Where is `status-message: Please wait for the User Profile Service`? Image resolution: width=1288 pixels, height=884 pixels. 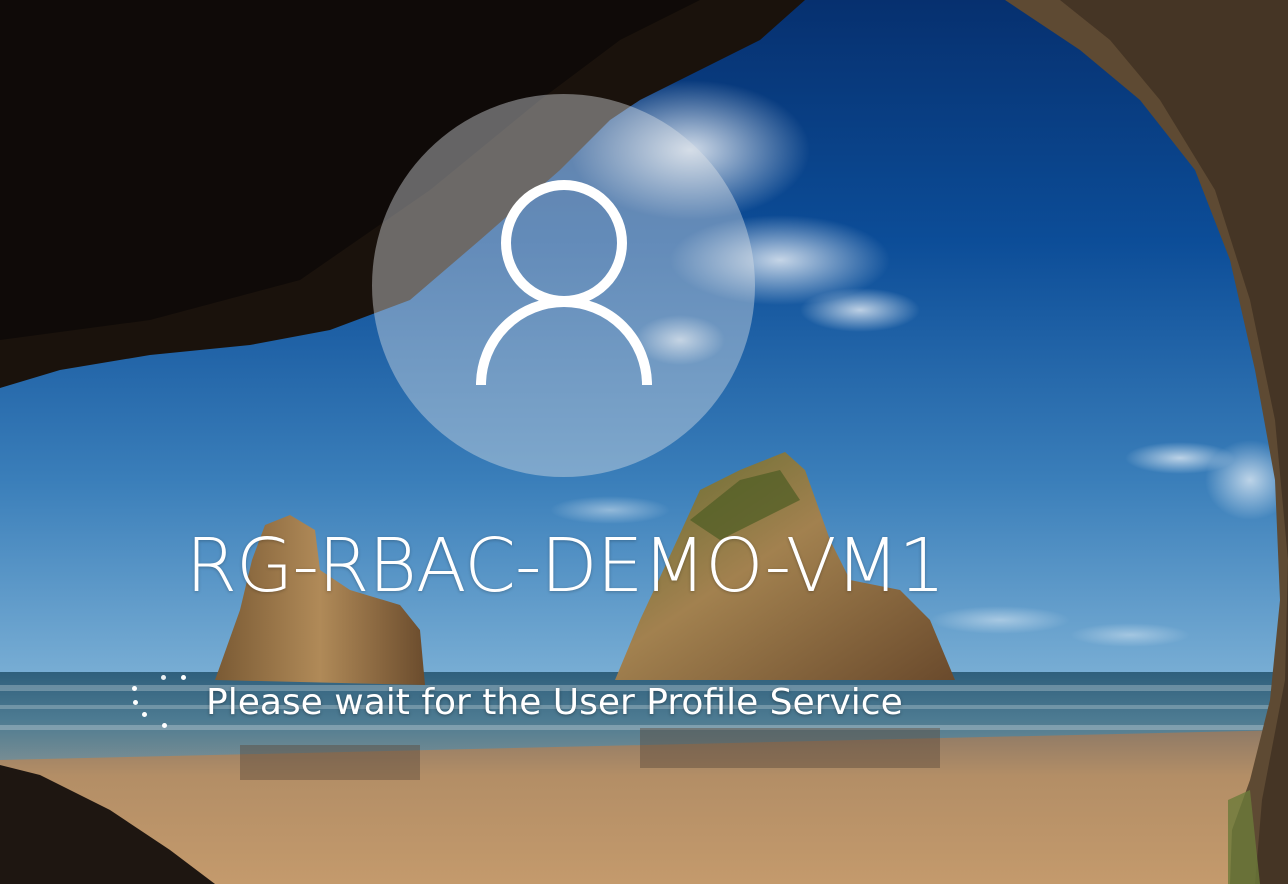 status-message: Please wait for the User Profile Service is located at coordinates (554, 702).